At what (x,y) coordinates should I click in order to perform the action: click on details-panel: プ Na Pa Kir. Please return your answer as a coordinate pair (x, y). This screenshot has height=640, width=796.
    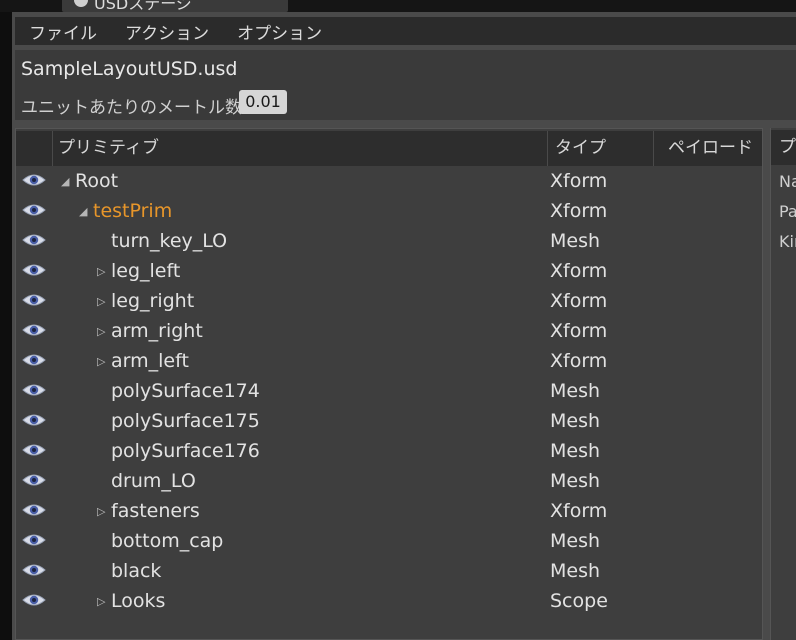
    Looking at the image, I should click on (783, 384).